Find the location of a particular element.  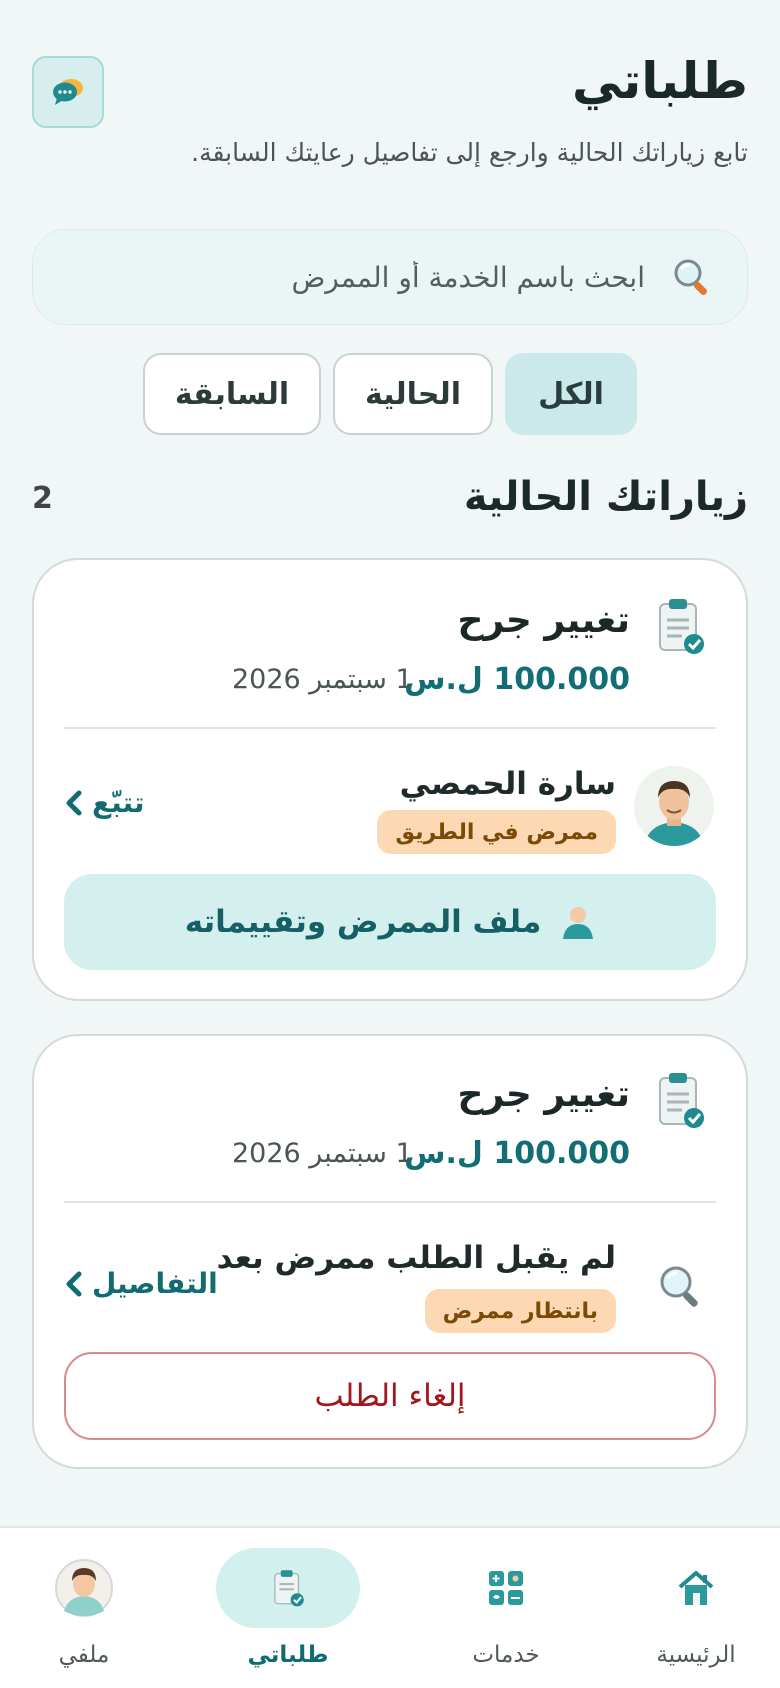

nurse-name: سارة الحمصي is located at coordinates (507, 784).